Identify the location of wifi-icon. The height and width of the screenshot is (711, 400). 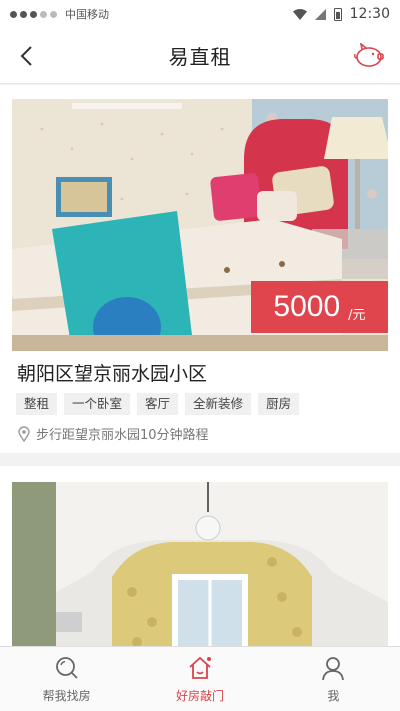
(299, 14).